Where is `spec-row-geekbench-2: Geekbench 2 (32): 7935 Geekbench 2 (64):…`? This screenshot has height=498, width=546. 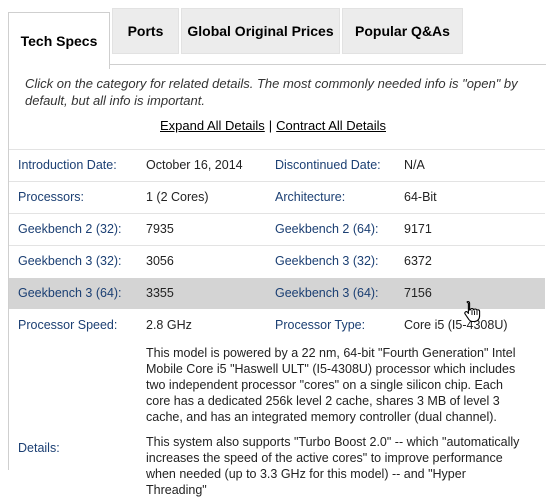 spec-row-geekbench-2: Geekbench 2 (32): 7935 Geekbench 2 (64):… is located at coordinates (277, 229).